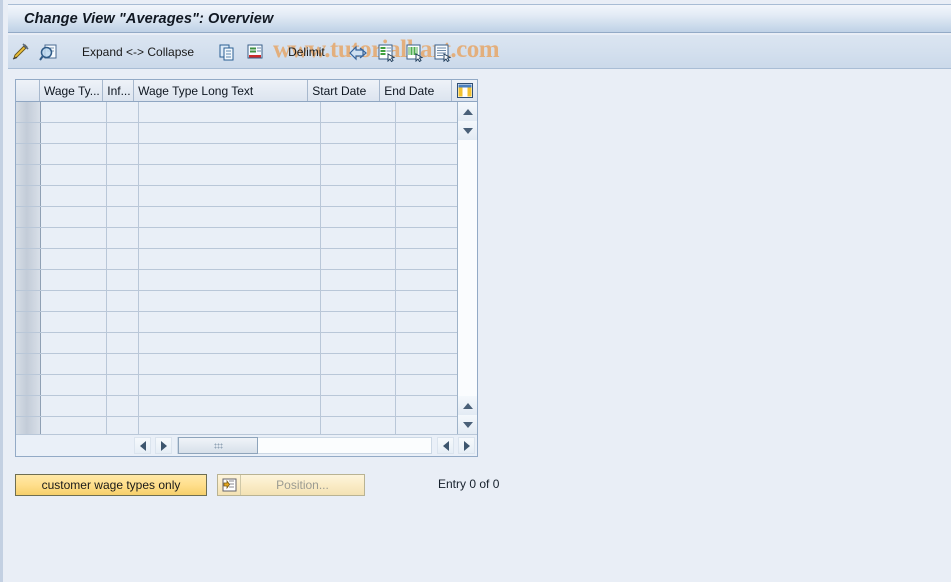 The width and height of the screenshot is (951, 582). What do you see at coordinates (142, 445) in the screenshot?
I see `hscroll-left-button` at bounding box center [142, 445].